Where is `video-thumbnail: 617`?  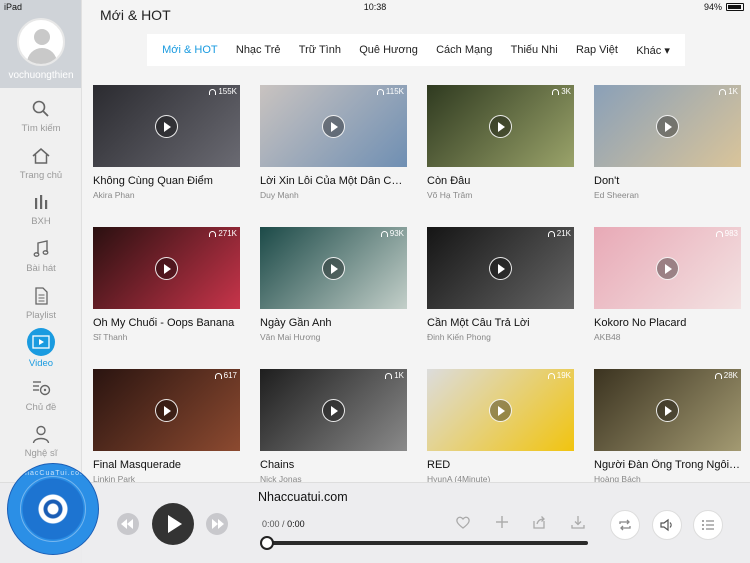 video-thumbnail: 617 is located at coordinates (166, 410).